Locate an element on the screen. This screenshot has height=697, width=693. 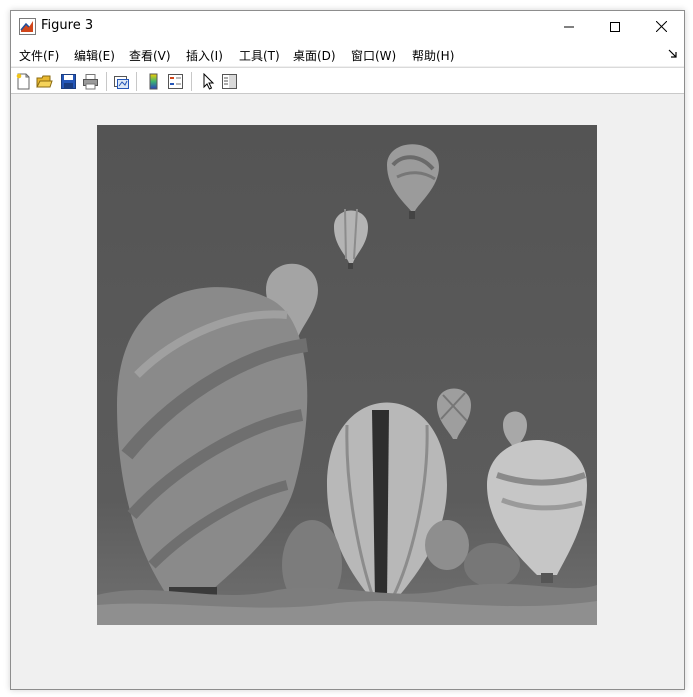
colorbar-icon is located at coordinates (153, 81).